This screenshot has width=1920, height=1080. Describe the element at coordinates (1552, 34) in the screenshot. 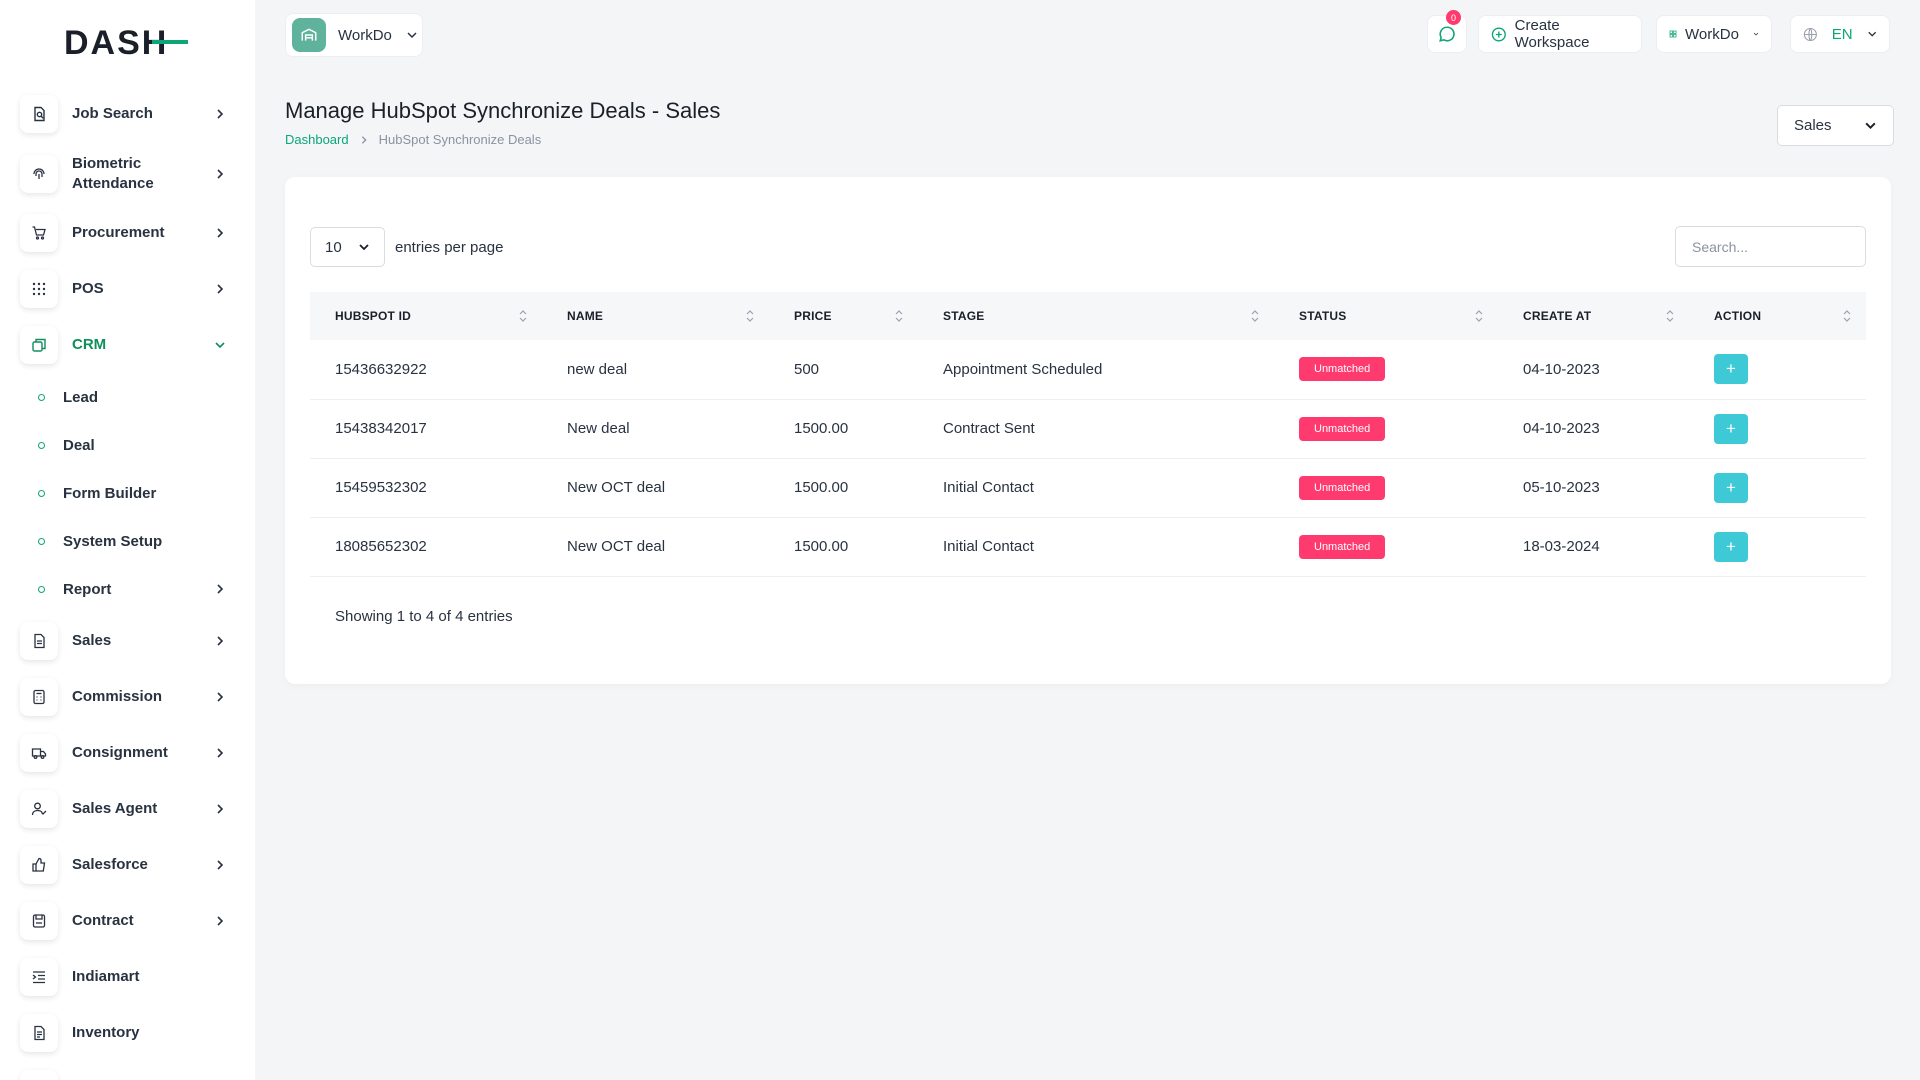

I see `create-workspace-label: Create Workspace` at that location.